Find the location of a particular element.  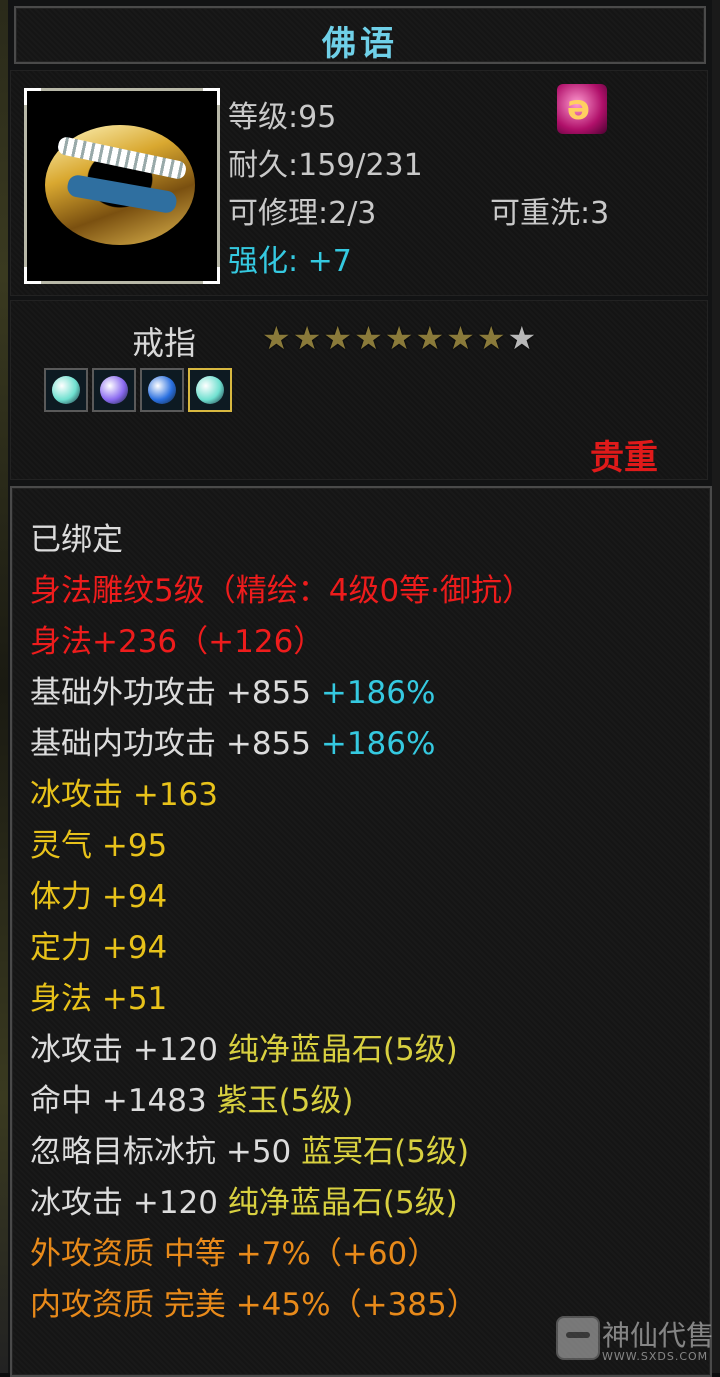

attribute-line: 灵气 +95 is located at coordinates (98, 846).